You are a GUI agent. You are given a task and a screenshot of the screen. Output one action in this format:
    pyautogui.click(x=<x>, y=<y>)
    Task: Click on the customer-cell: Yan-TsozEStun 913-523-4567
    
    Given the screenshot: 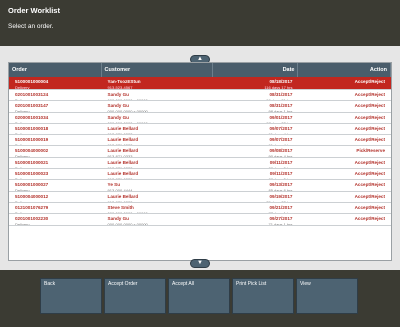 What is the action you would take?
    pyautogui.click(x=157, y=83)
    